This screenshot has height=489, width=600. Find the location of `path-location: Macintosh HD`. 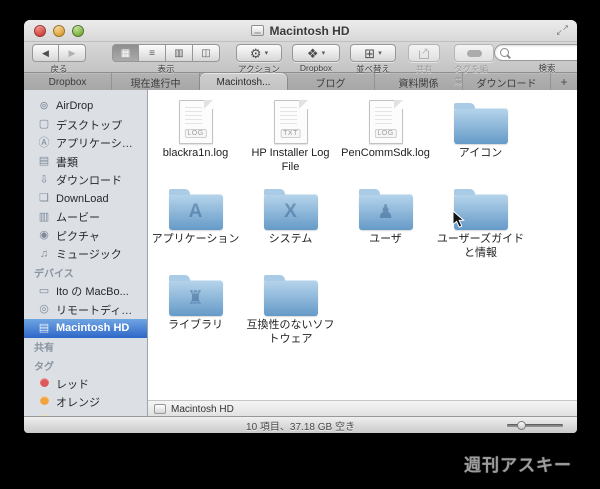

path-location: Macintosh HD is located at coordinates (202, 409).